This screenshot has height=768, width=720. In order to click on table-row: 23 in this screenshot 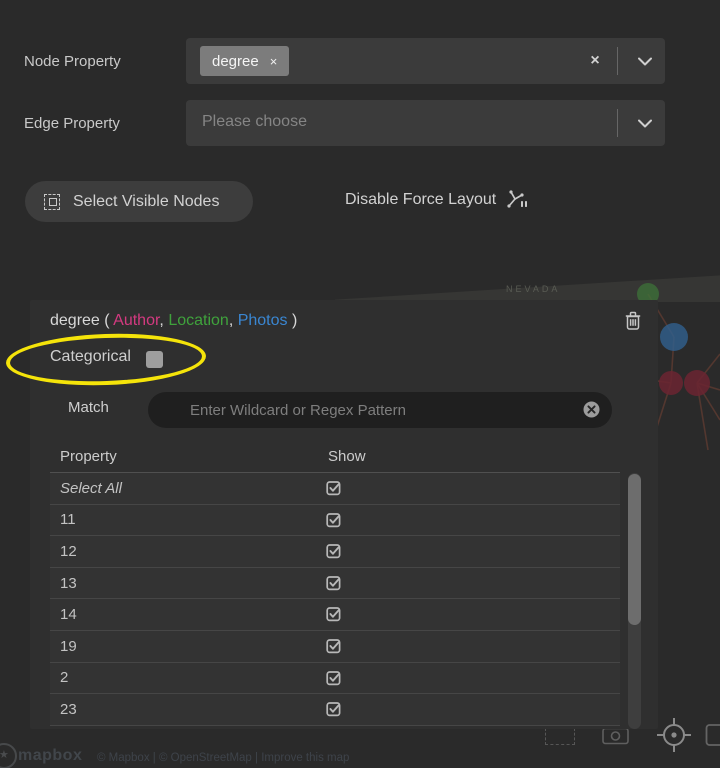, I will do `click(335, 710)`.